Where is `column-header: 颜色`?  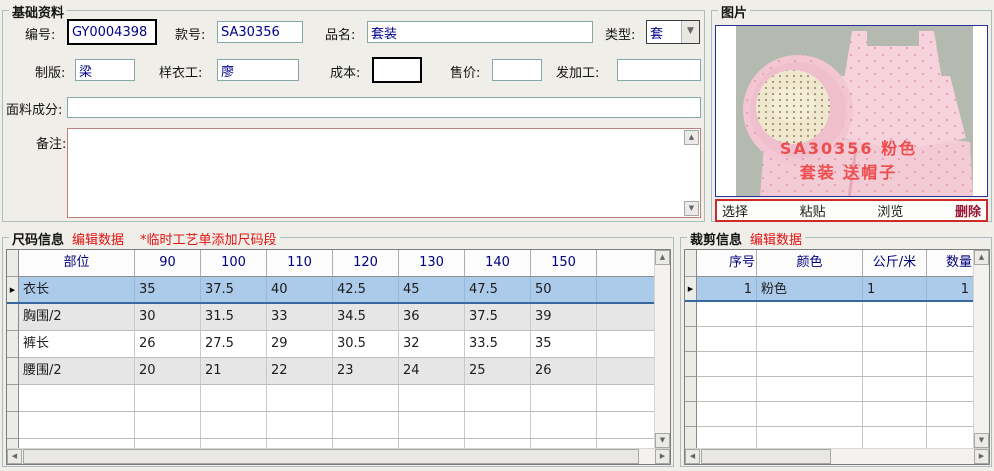 column-header: 颜色 is located at coordinates (810, 263).